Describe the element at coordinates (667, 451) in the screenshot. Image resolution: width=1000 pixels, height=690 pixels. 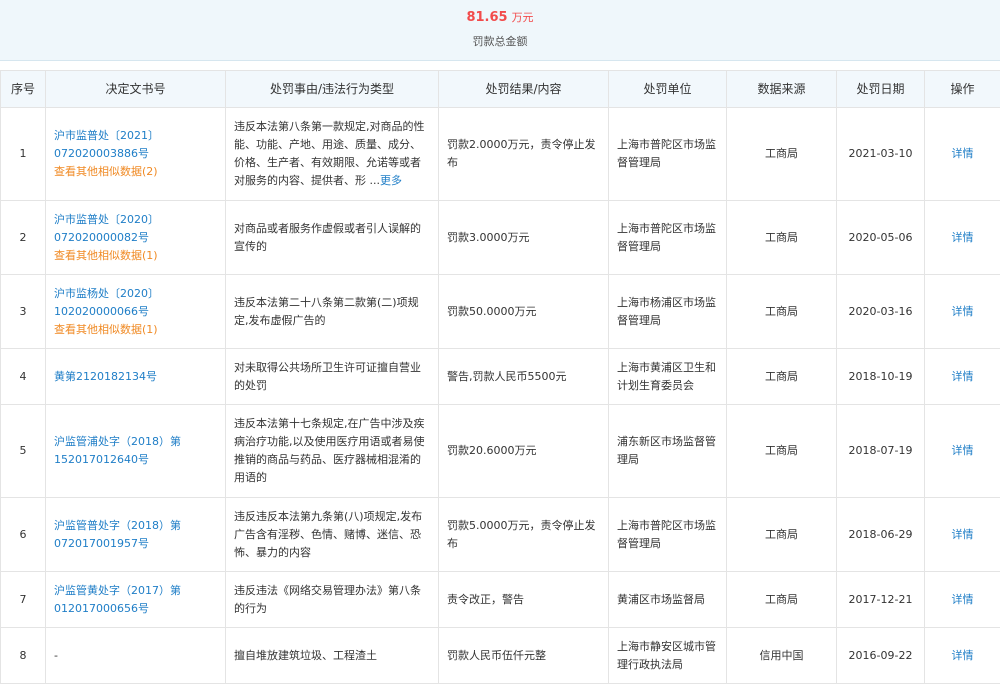
I see `unit-cell: 浦东新区市场监督管理局` at that location.